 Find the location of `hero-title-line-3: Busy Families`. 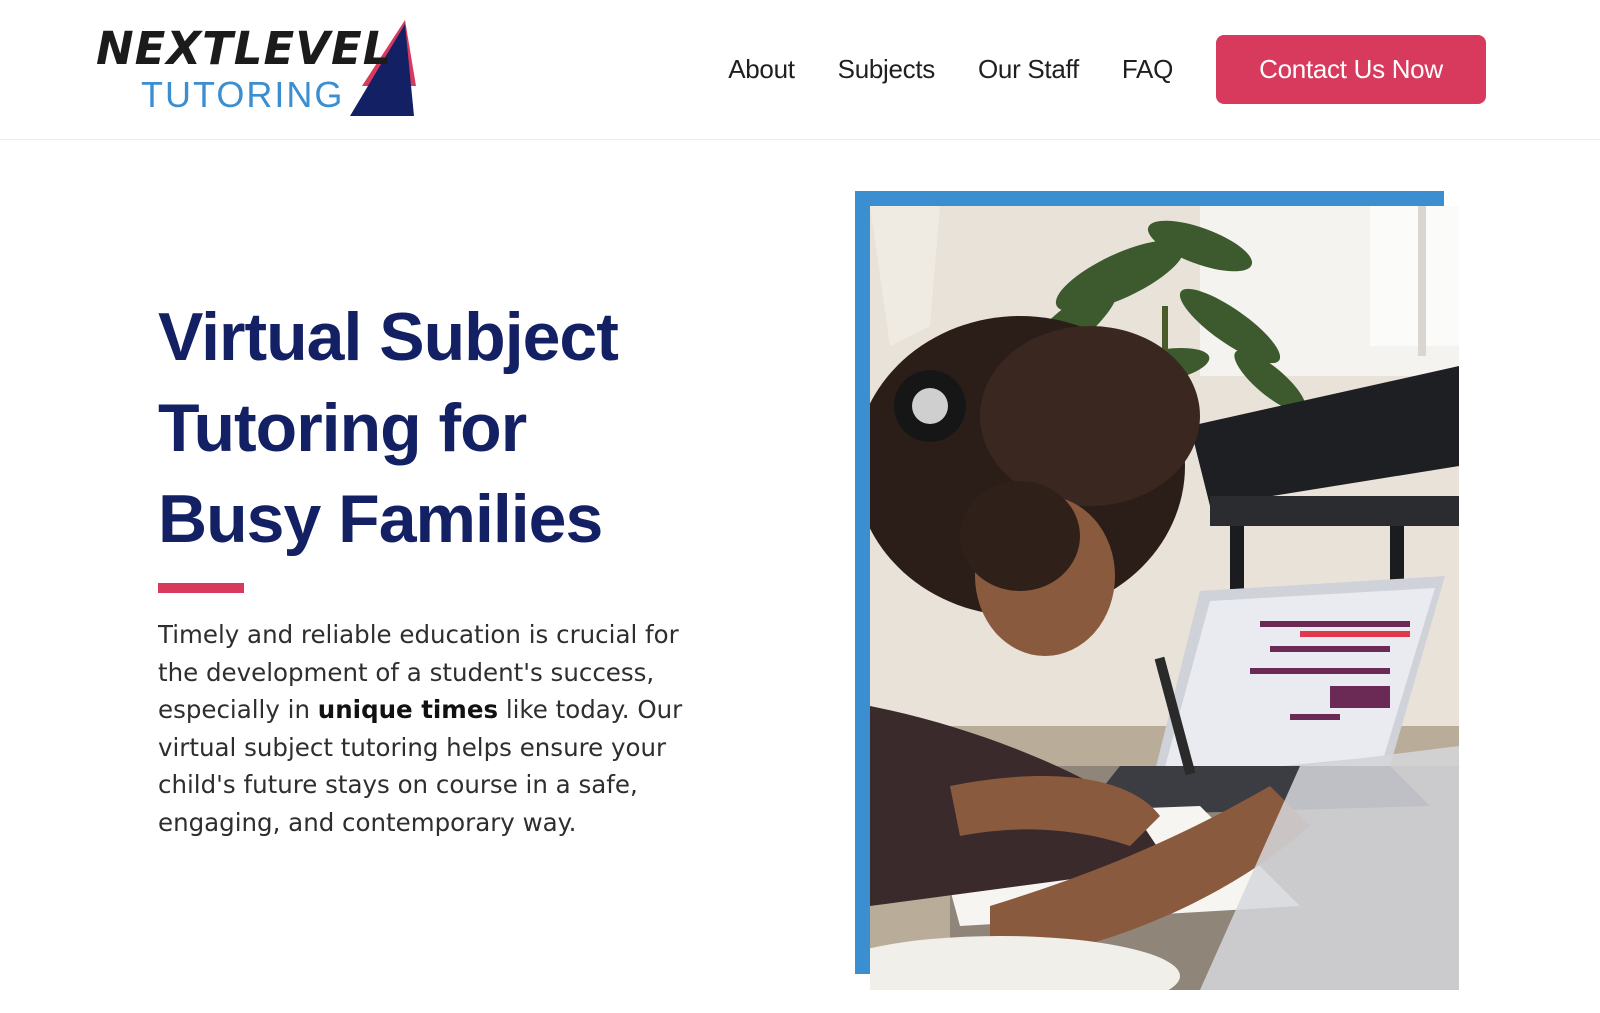

hero-title-line-3: Busy Families is located at coordinates (380, 519).